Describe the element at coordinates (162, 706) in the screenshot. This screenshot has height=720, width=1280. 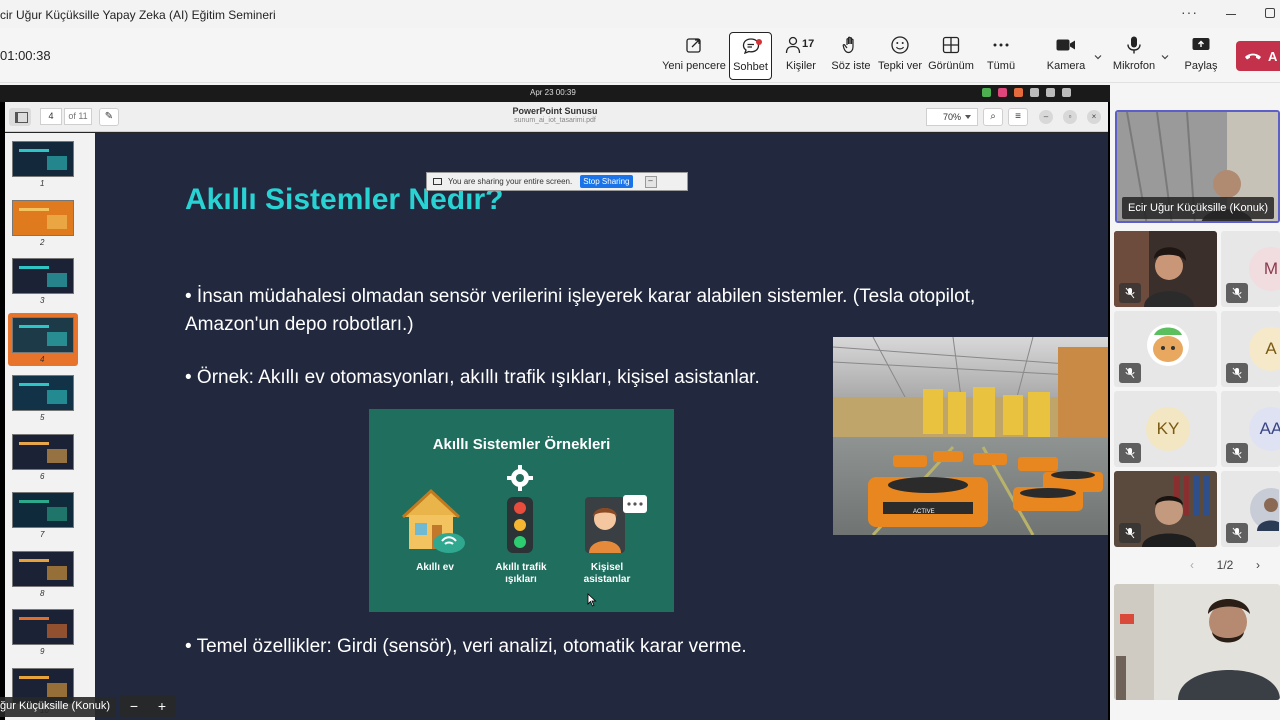
I see `zoom-in-button: +` at that location.